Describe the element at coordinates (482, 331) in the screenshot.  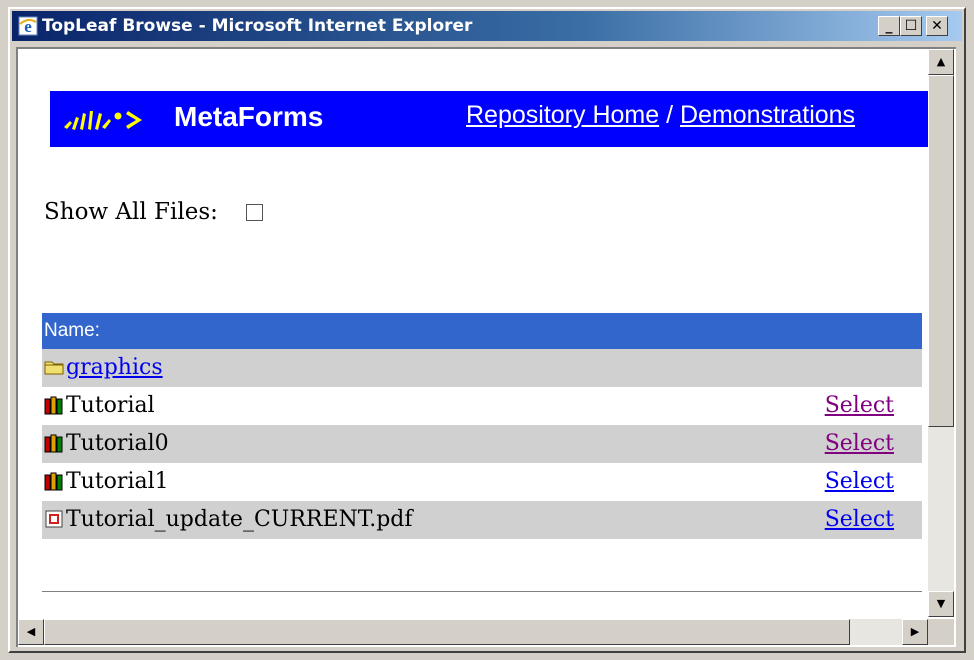
I see `table-header-name: Name:` at that location.